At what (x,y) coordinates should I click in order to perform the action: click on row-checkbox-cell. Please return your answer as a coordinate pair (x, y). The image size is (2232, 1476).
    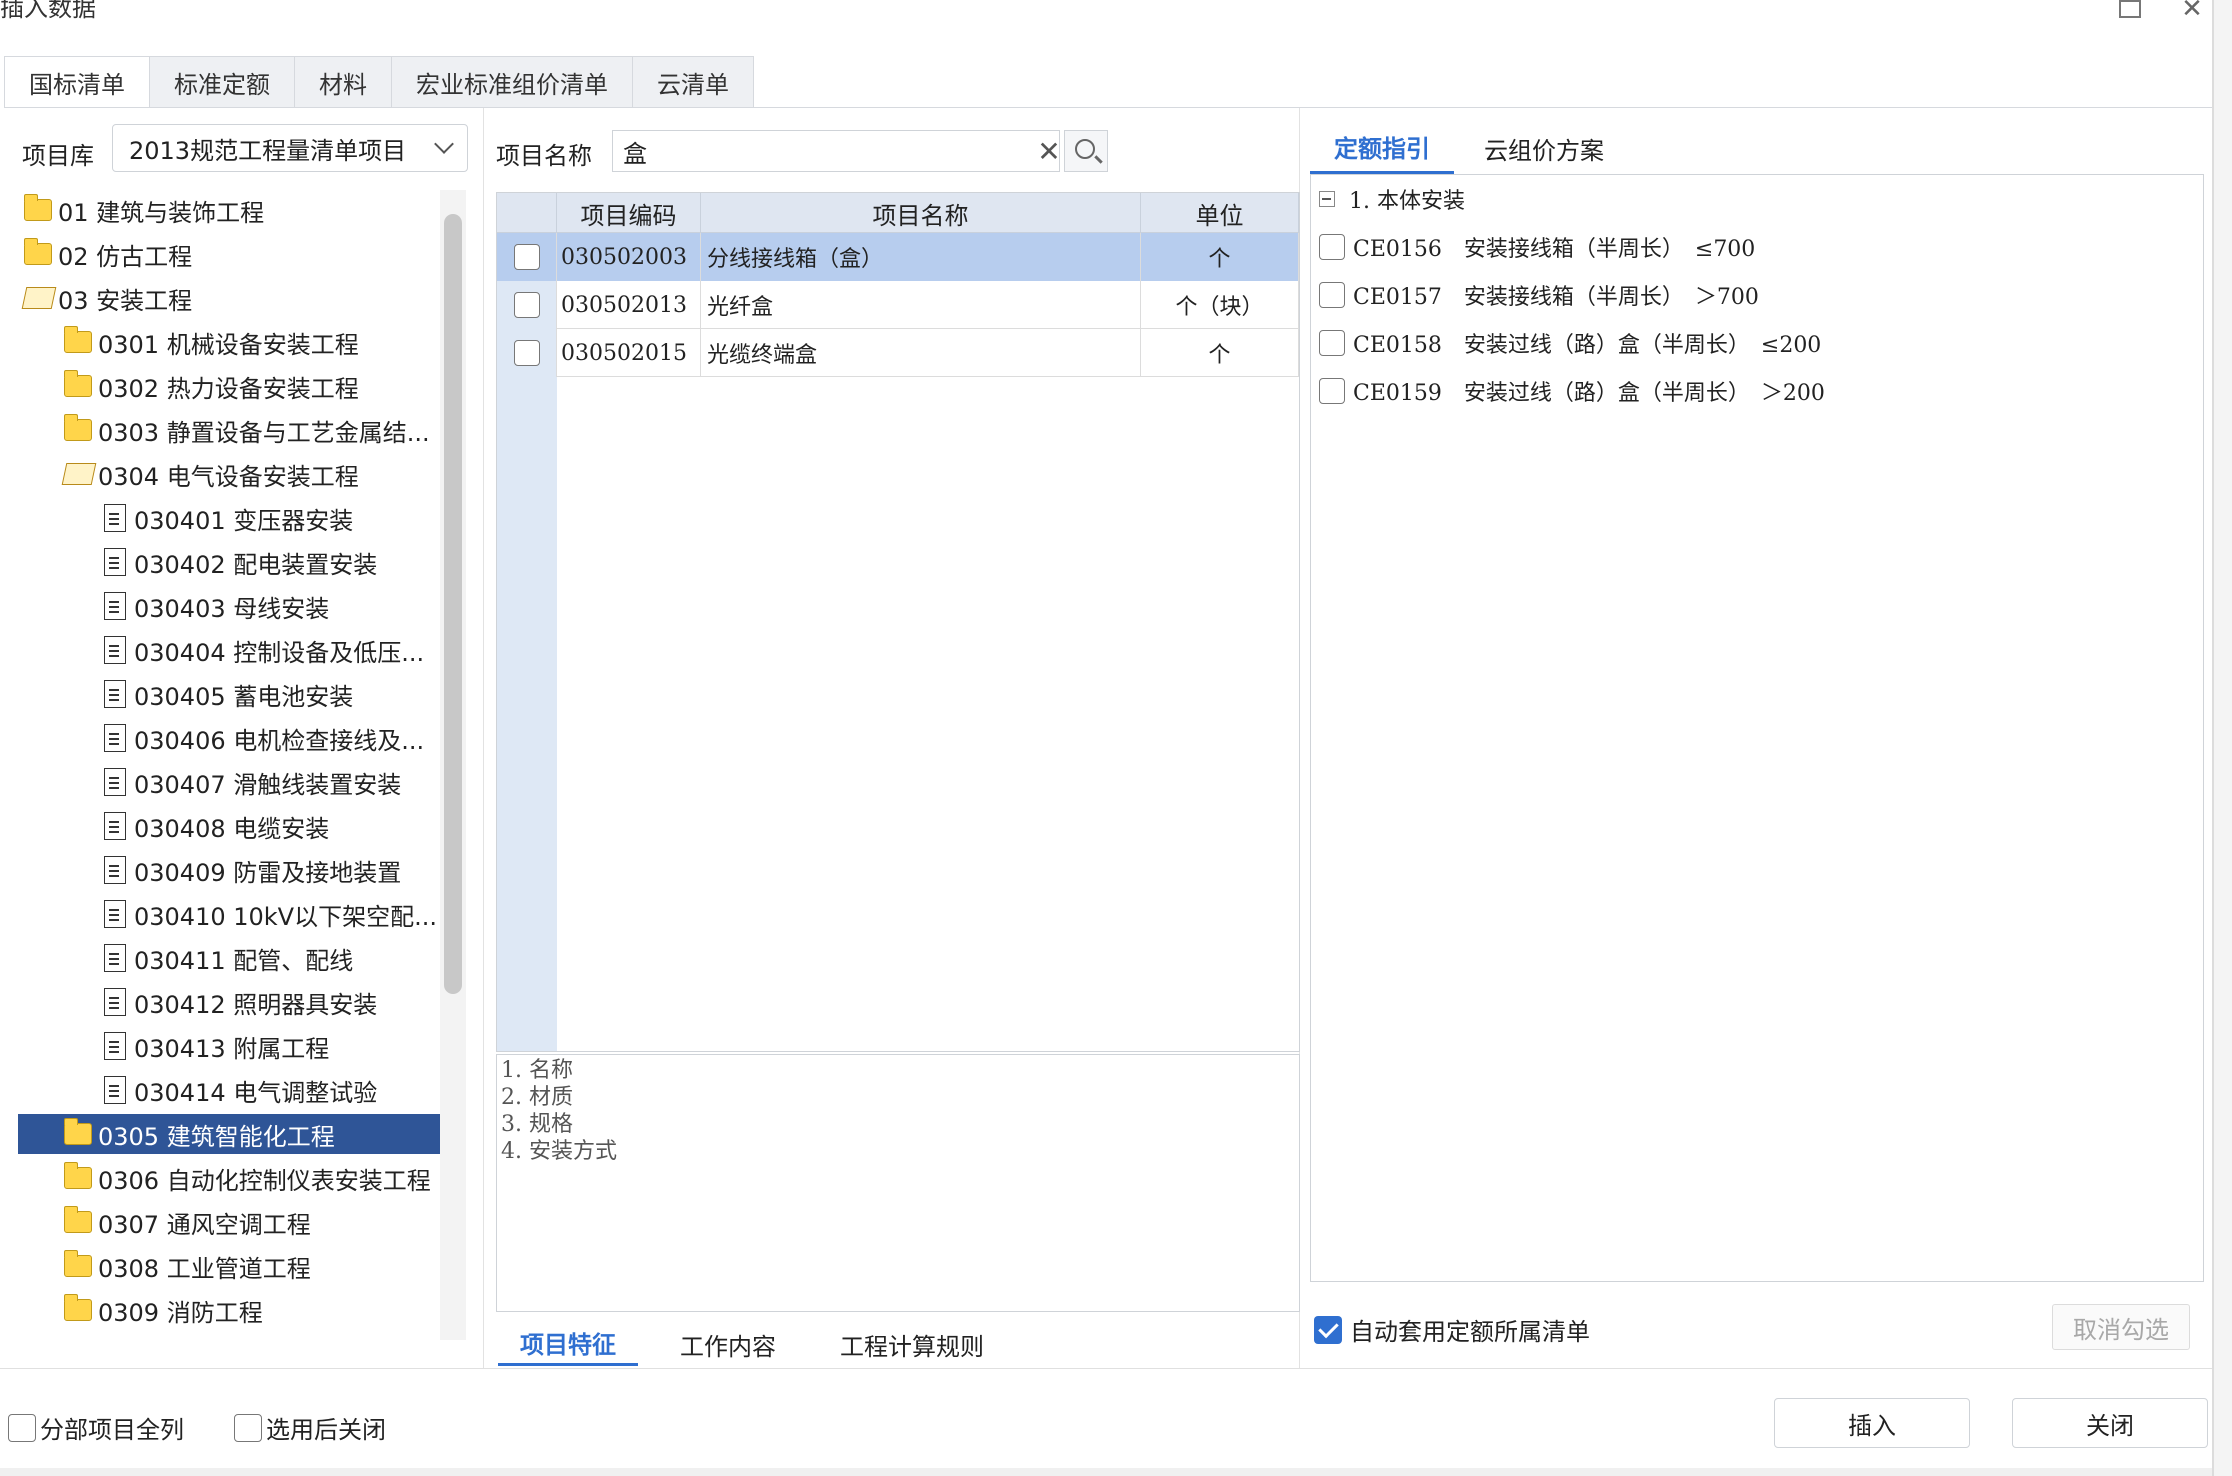
    Looking at the image, I should click on (527, 257).